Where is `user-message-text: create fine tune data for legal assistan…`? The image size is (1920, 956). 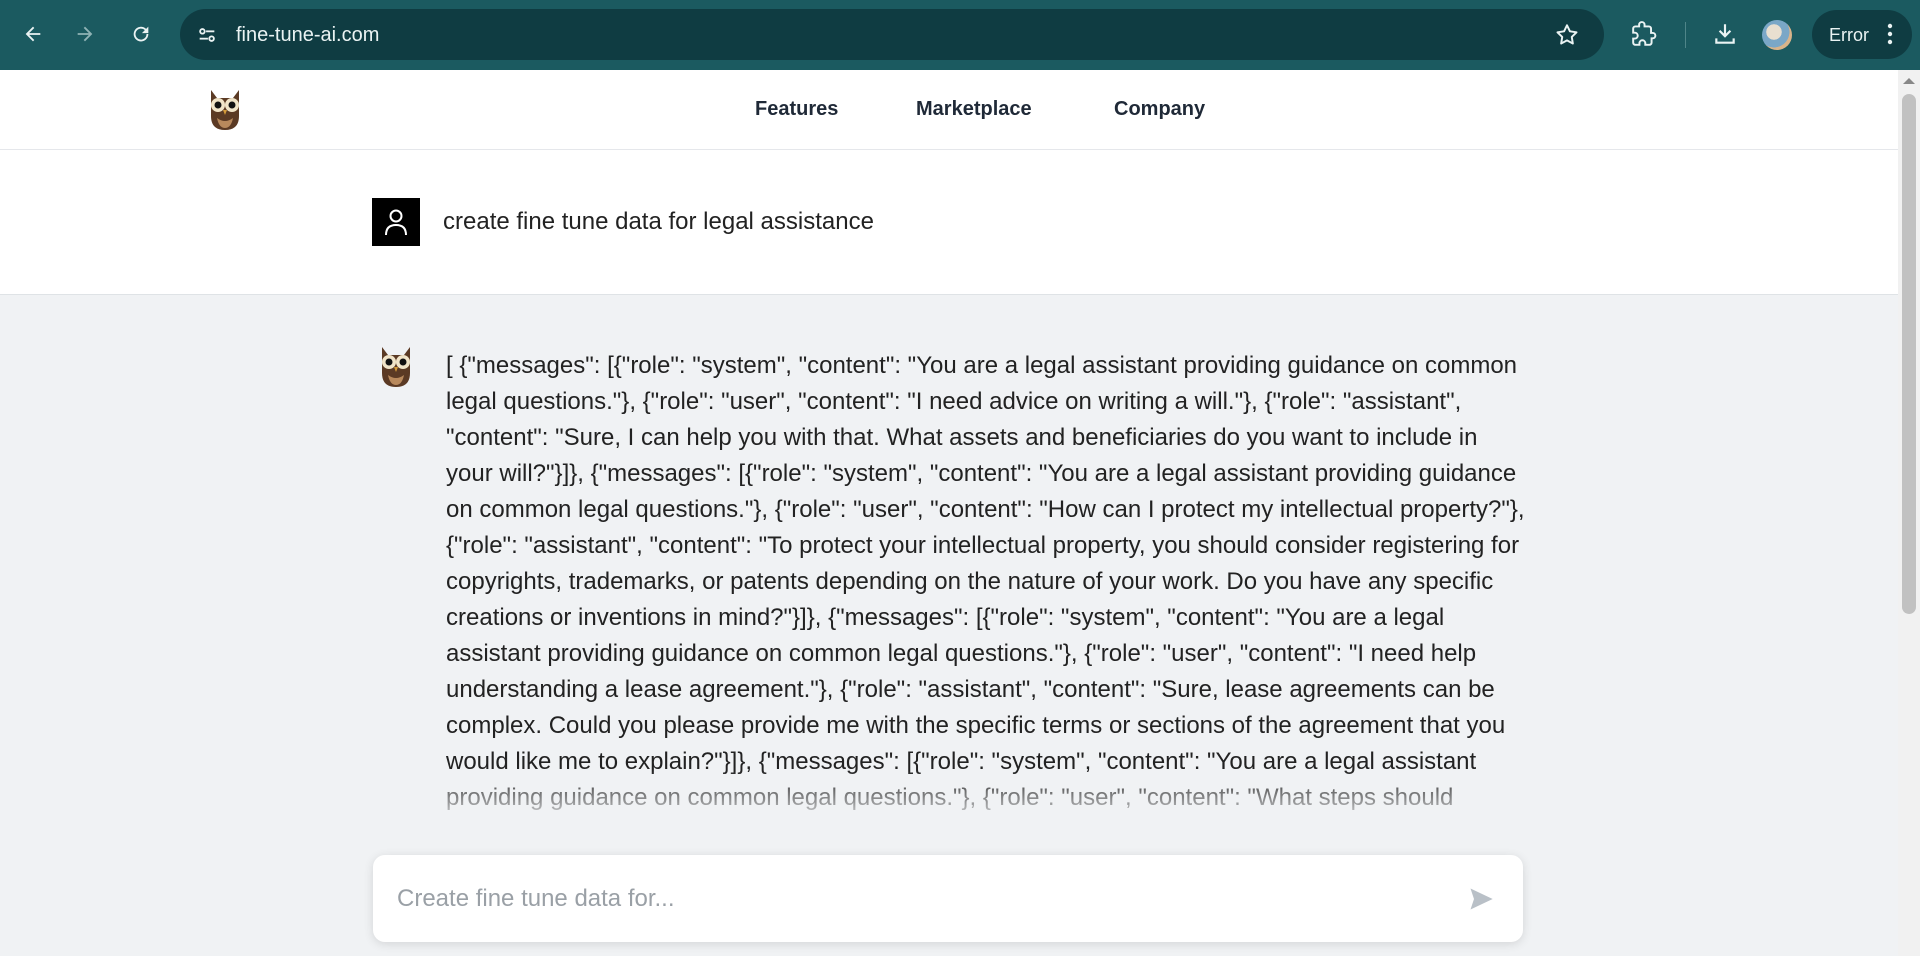 user-message-text: create fine tune data for legal assistan… is located at coordinates (658, 221).